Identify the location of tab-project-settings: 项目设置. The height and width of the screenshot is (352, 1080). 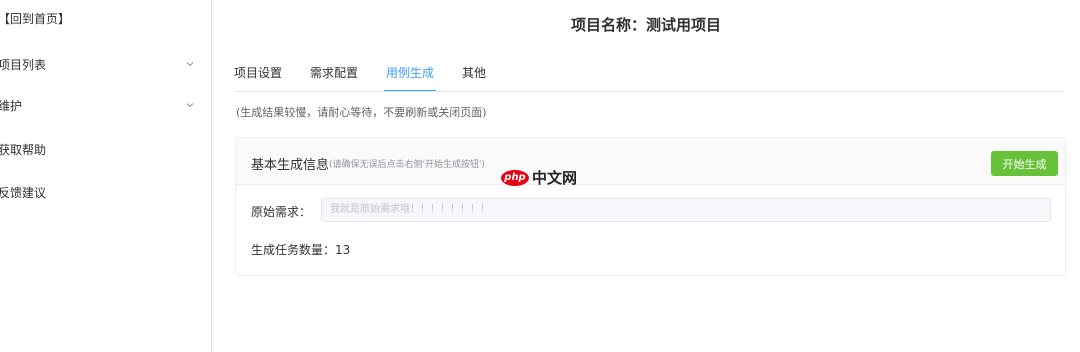
(258, 78).